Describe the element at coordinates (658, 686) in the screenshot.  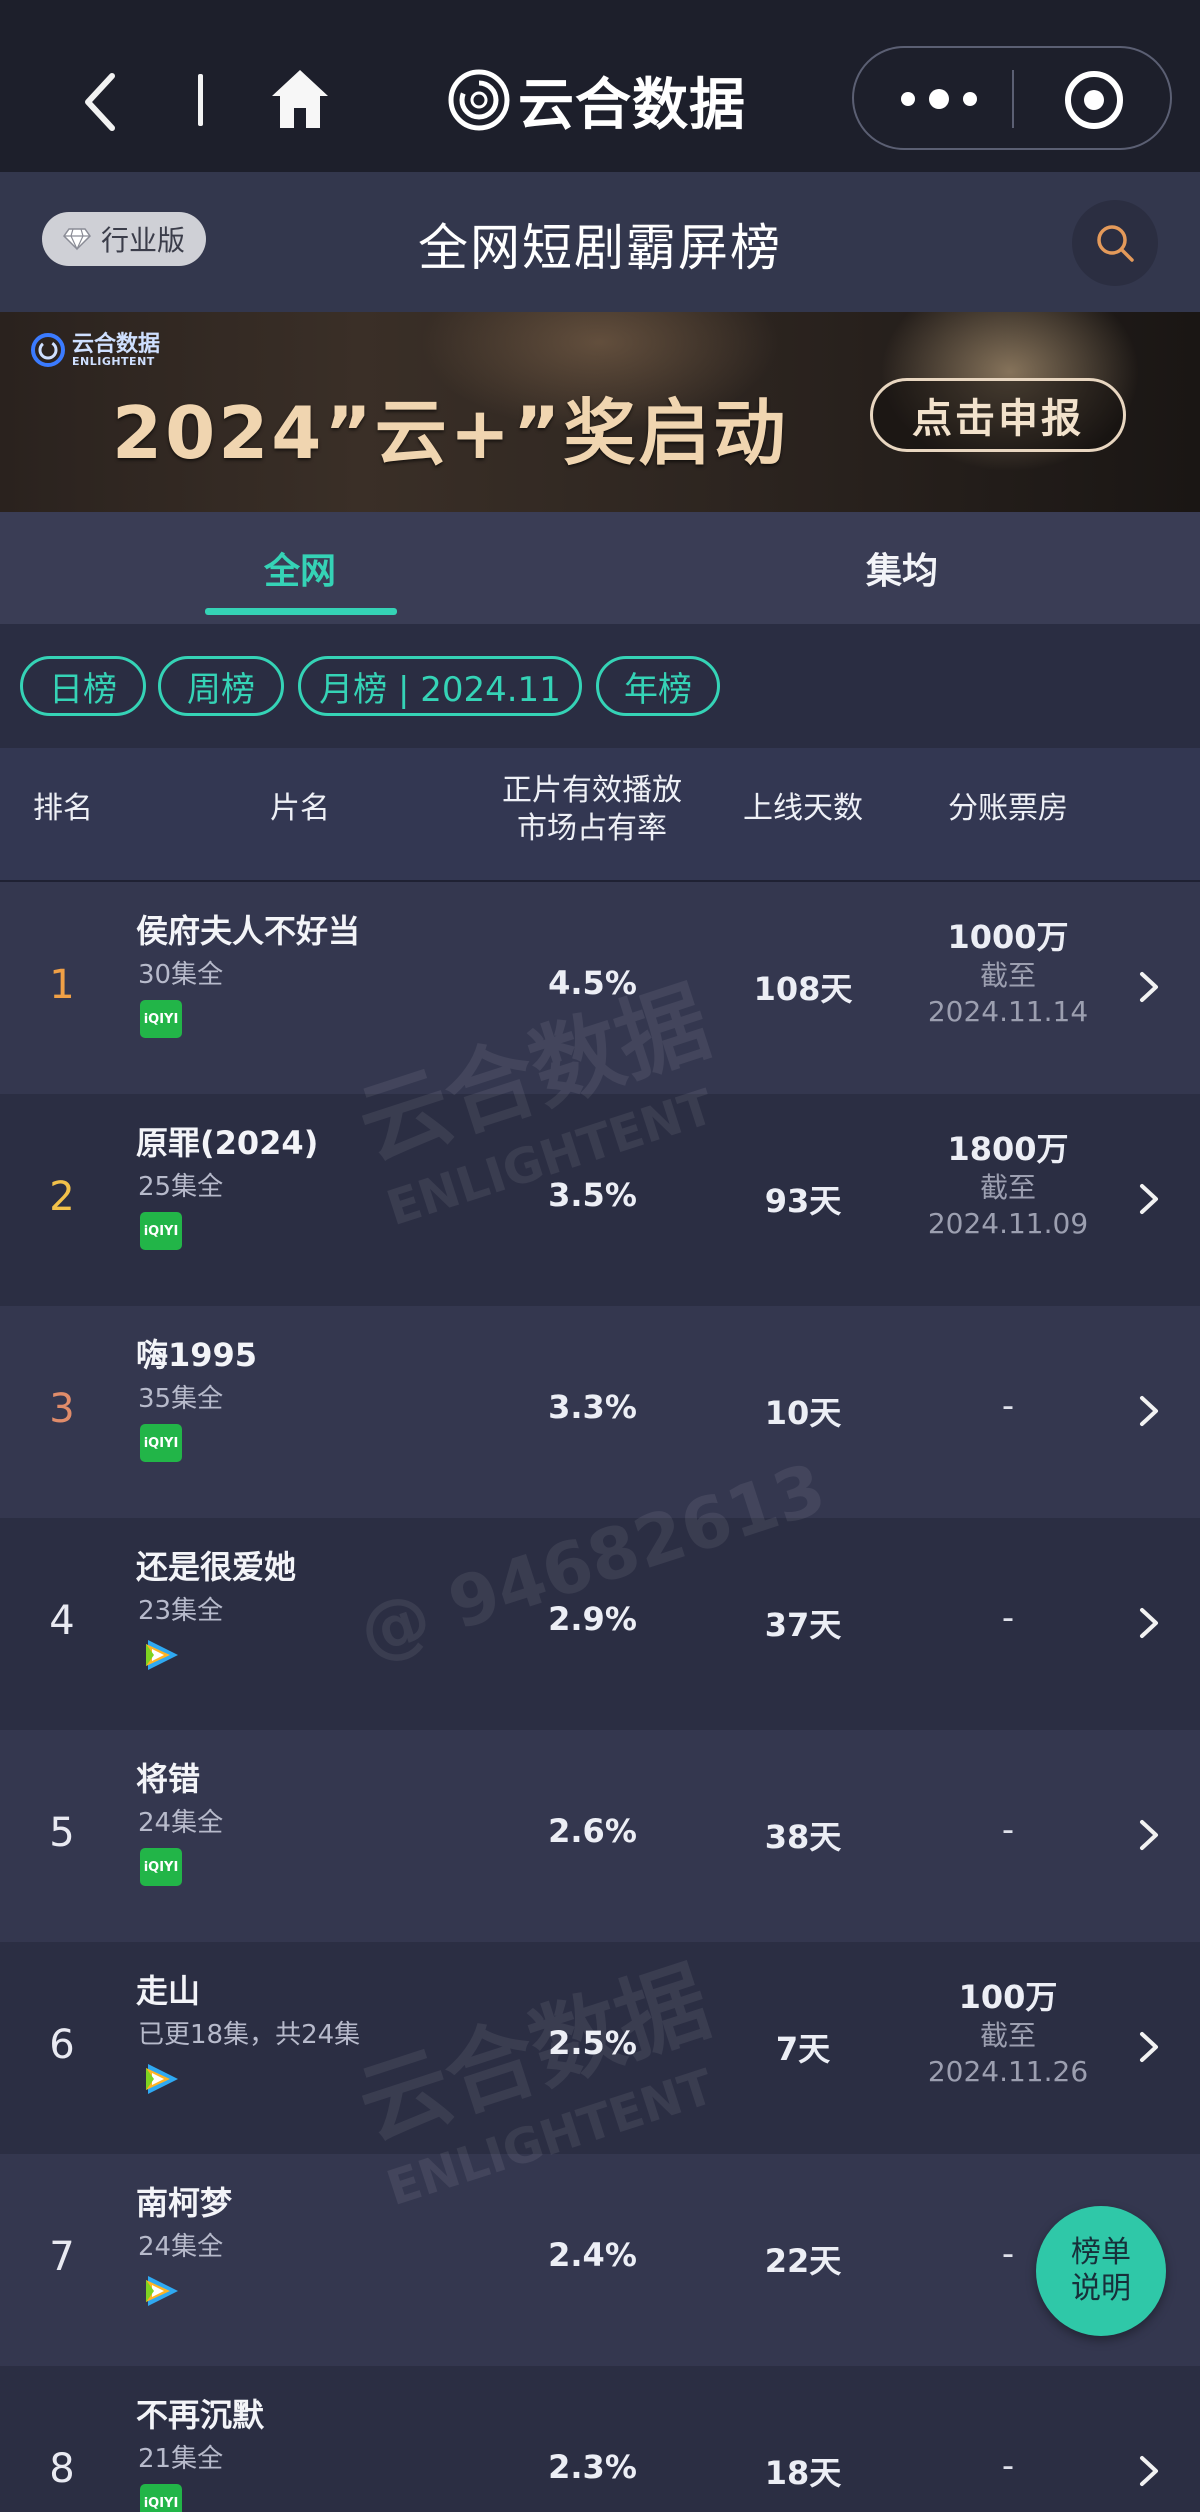
I see `filter-yearly: 年榜` at that location.